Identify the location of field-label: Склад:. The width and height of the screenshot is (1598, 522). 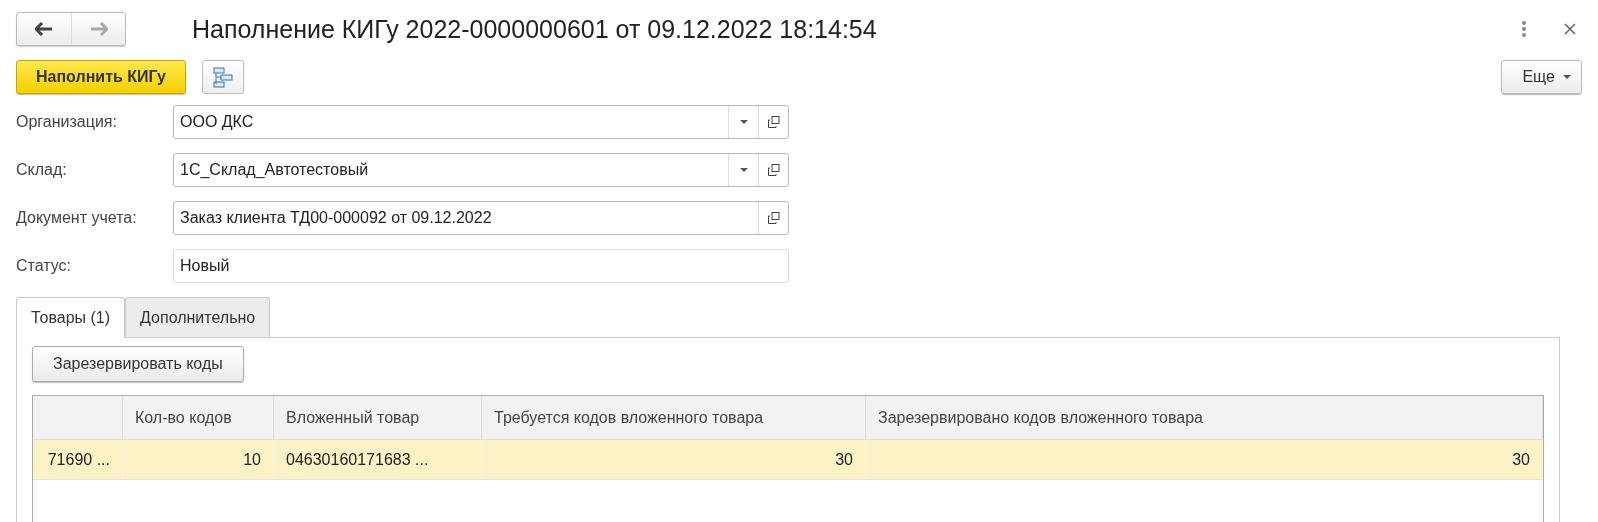
(42, 170).